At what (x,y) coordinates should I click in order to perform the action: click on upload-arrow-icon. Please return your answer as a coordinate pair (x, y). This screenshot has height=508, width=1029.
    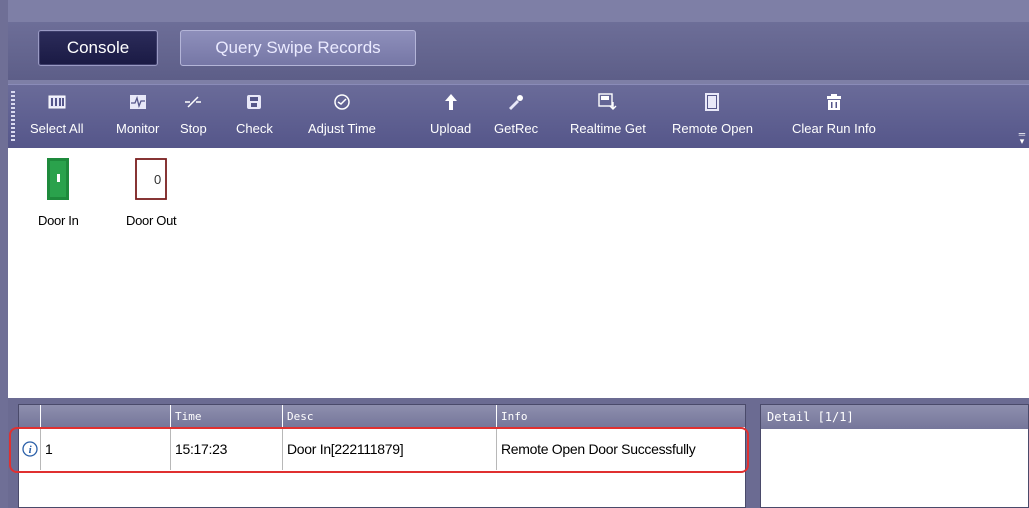
    Looking at the image, I should click on (451, 102).